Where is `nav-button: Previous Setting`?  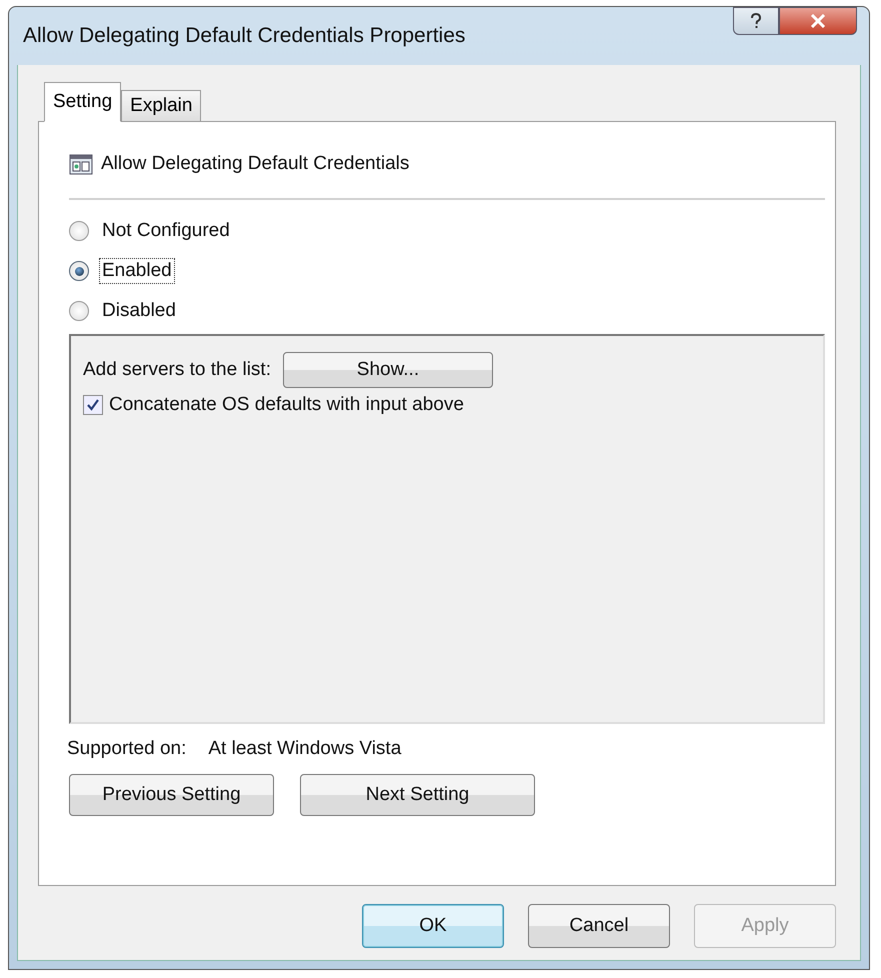 nav-button: Previous Setting is located at coordinates (171, 795).